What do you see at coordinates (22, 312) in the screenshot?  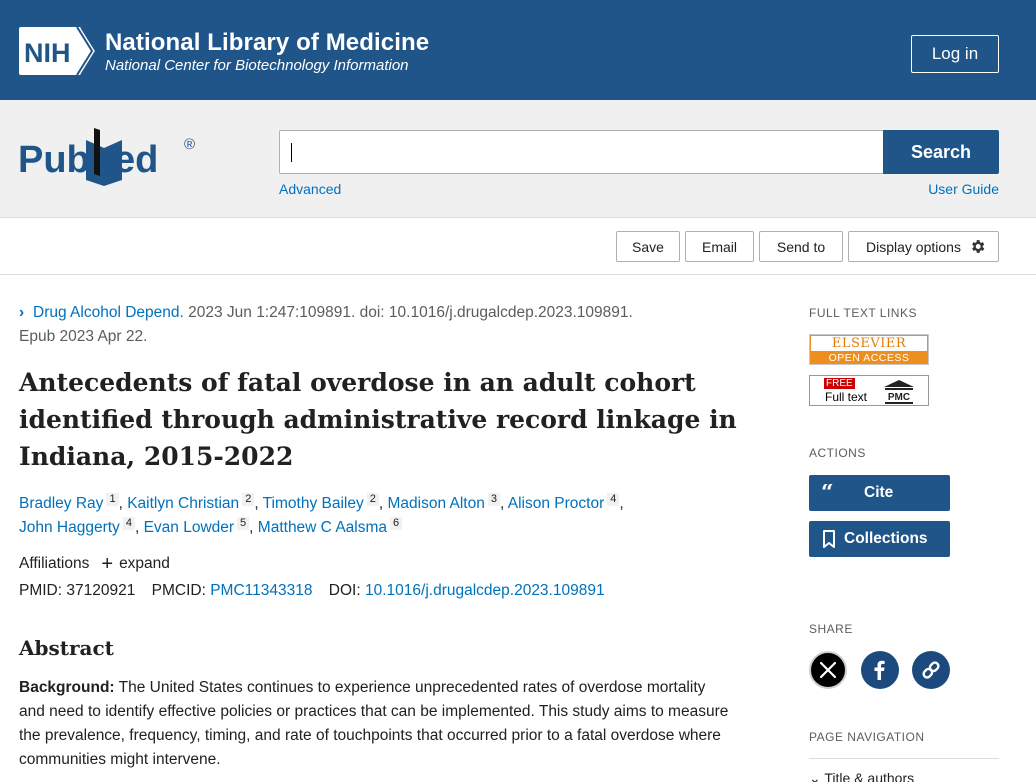 I see `chevron-right-icon: ›` at bounding box center [22, 312].